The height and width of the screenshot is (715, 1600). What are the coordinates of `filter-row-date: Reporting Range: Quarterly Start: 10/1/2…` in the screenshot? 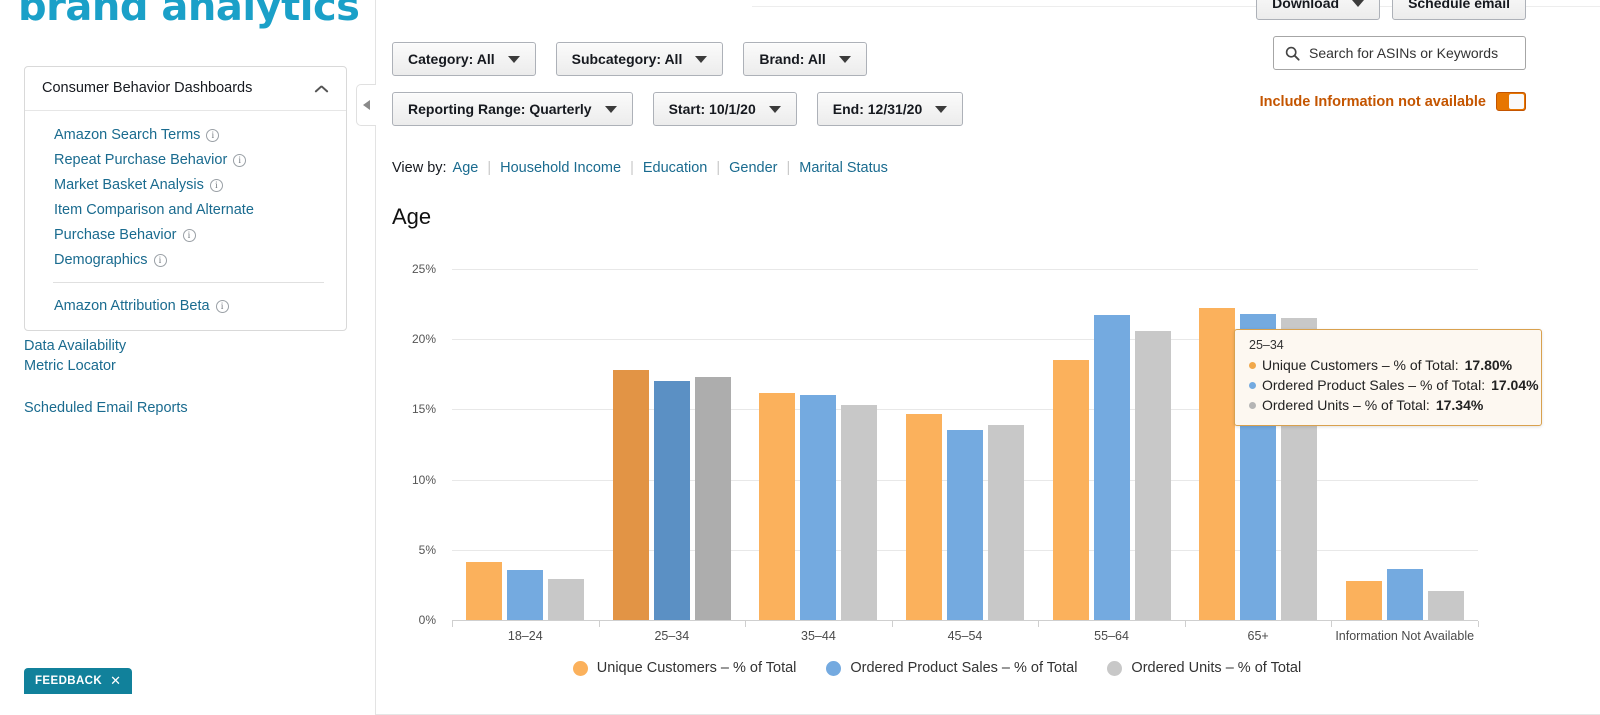 It's located at (678, 109).